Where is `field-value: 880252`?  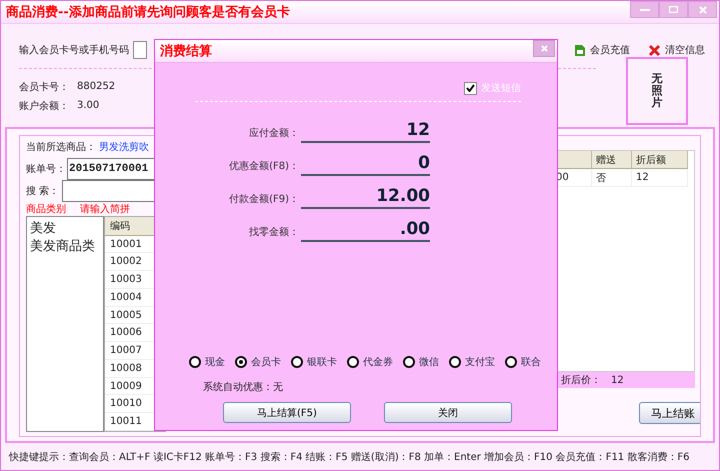 field-value: 880252 is located at coordinates (96, 86).